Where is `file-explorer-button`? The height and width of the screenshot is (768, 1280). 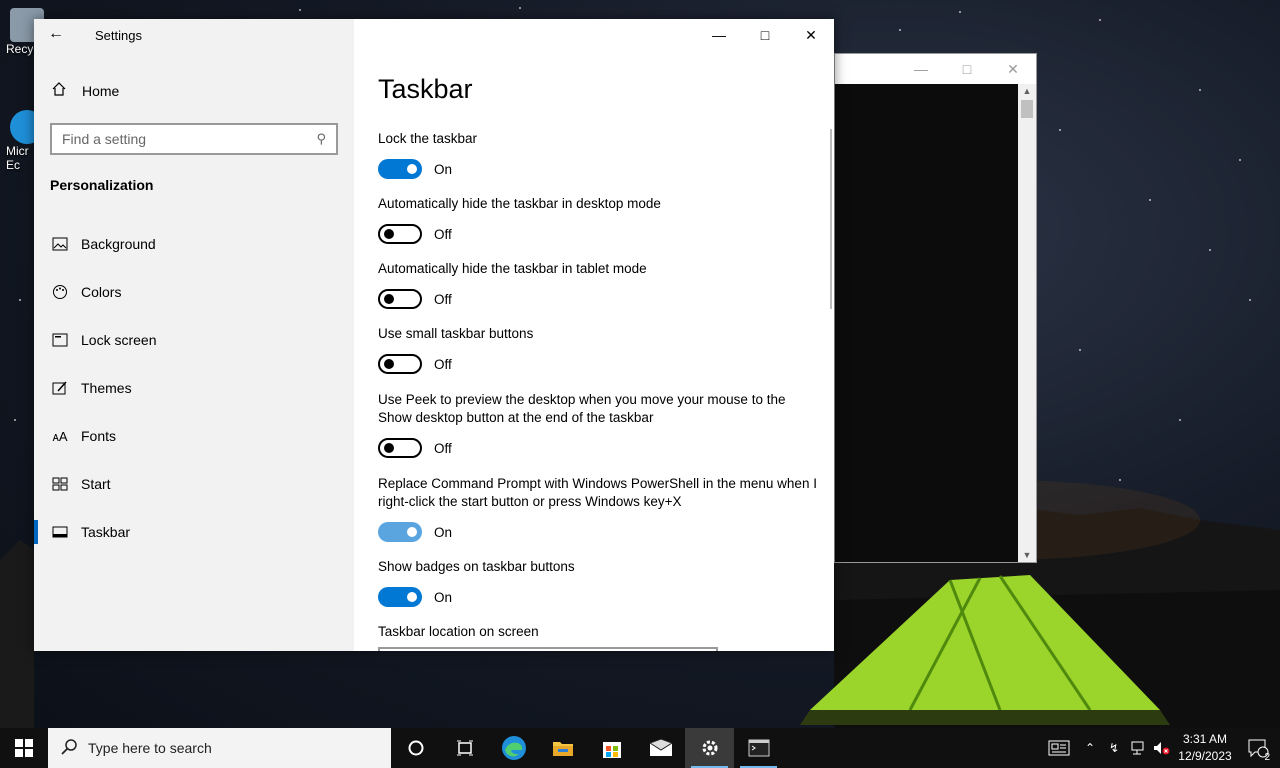
file-explorer-button is located at coordinates (562, 748).